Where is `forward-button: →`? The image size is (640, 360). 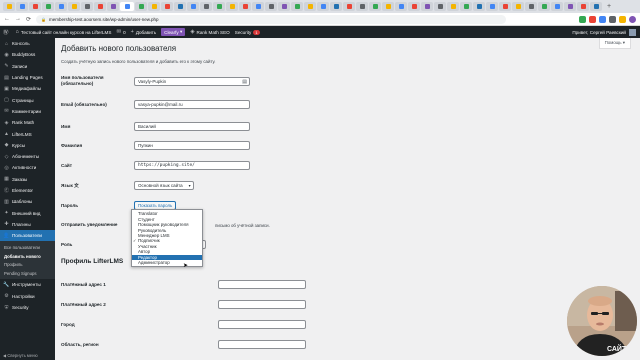 forward-button: → is located at coordinates (18, 19).